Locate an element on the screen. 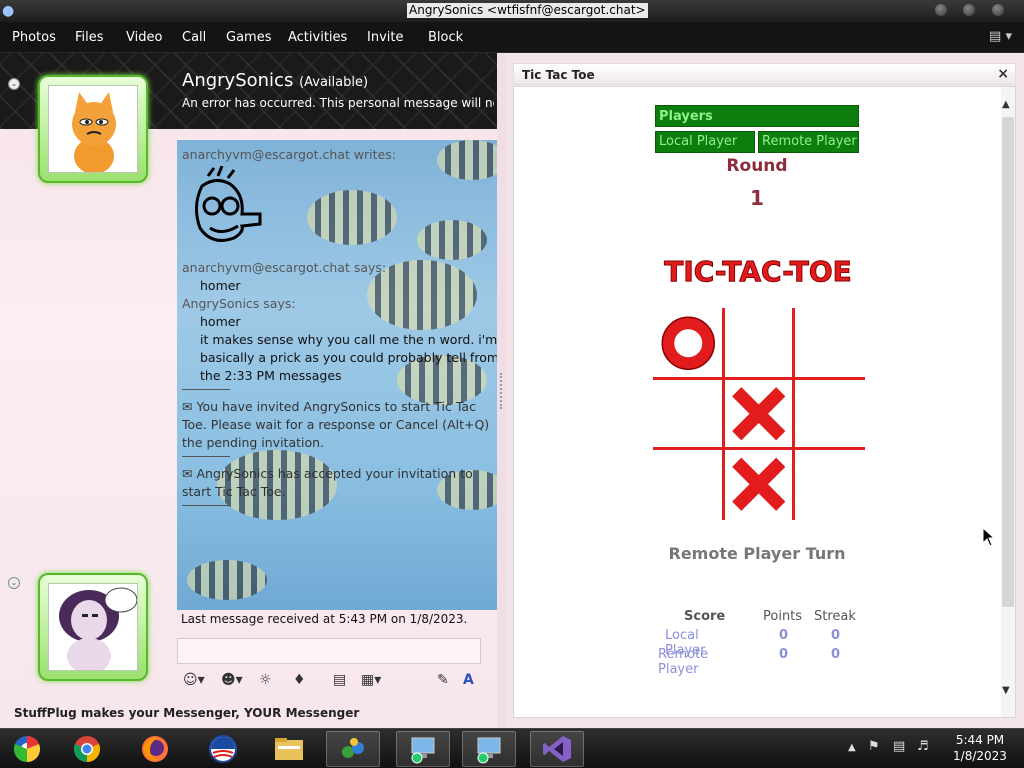 This screenshot has width=1024, height=768. wink-icon: ☻▾ is located at coordinates (232, 680).